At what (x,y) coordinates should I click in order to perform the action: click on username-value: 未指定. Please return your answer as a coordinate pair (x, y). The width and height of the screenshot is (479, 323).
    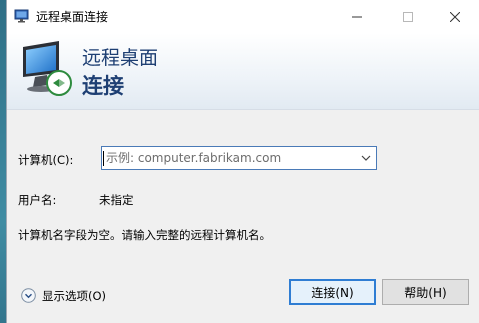
    Looking at the image, I should click on (116, 200).